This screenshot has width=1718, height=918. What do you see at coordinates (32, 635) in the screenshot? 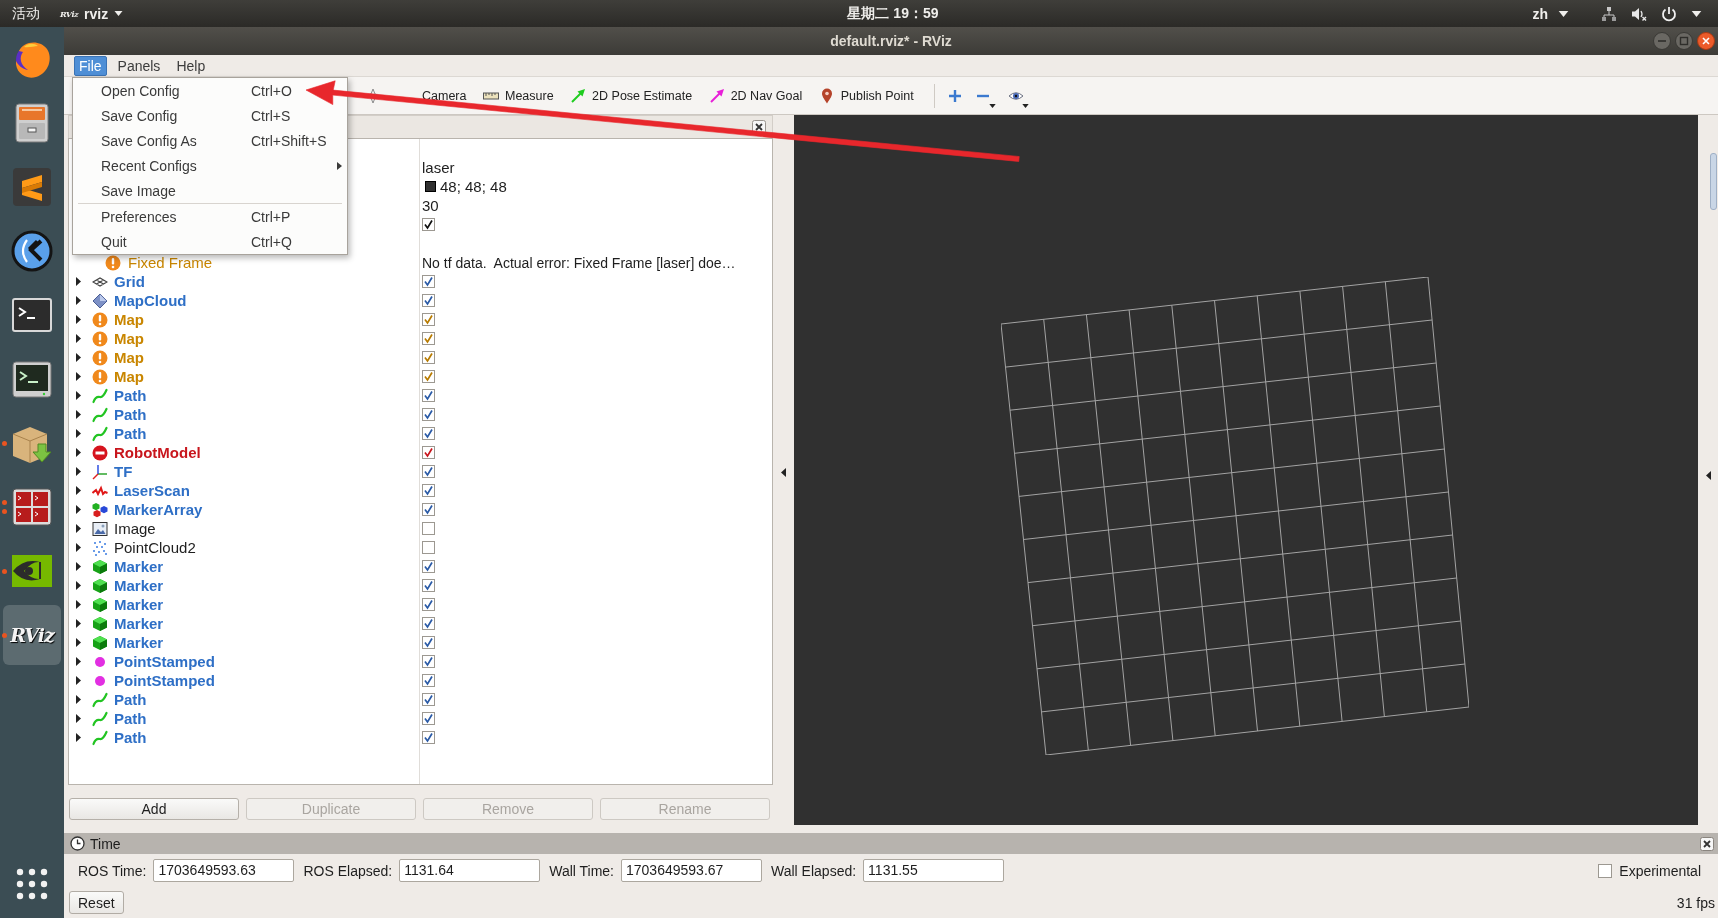
I see `app-launcher: RViz` at bounding box center [32, 635].